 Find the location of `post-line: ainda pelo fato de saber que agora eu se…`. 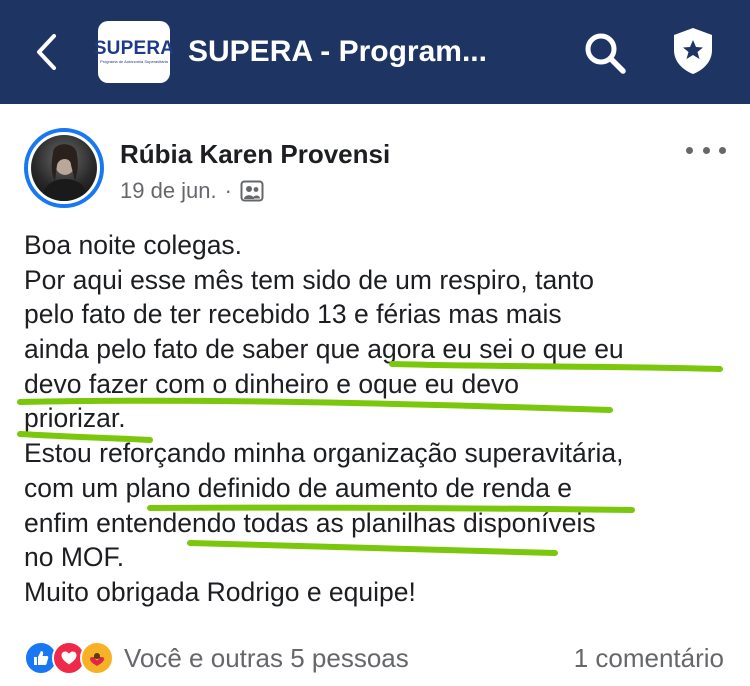

post-line: ainda pelo fato de saber que agora eu se… is located at coordinates (324, 349).